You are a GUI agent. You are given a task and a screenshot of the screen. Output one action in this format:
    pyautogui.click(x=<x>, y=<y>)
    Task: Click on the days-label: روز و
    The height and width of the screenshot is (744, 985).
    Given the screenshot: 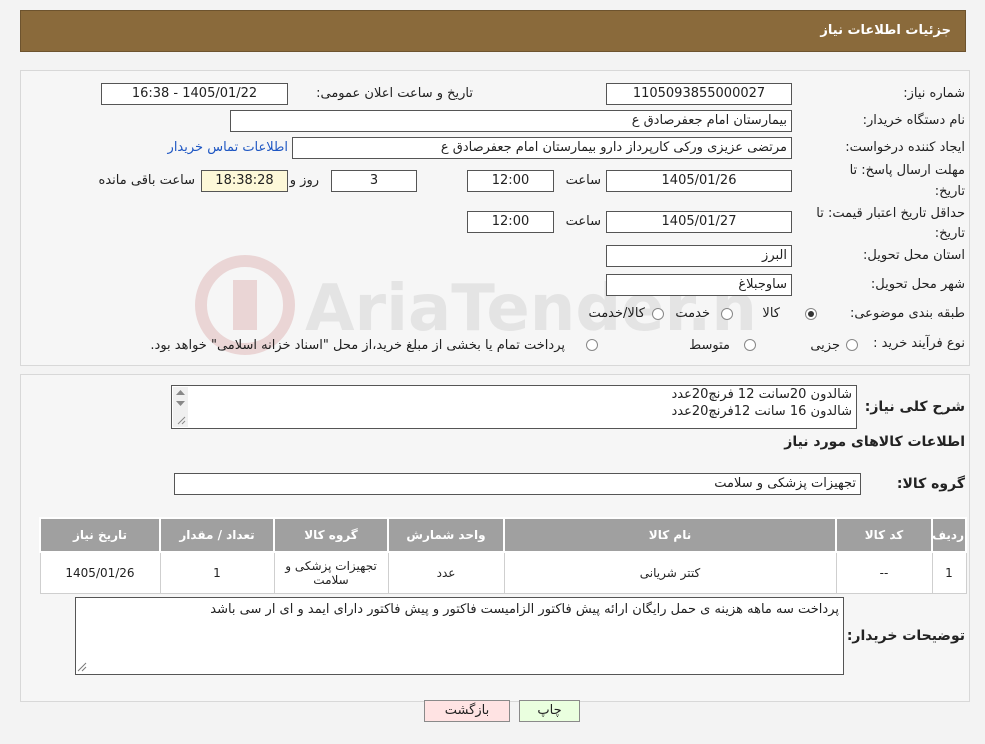 What is the action you would take?
    pyautogui.click(x=304, y=180)
    